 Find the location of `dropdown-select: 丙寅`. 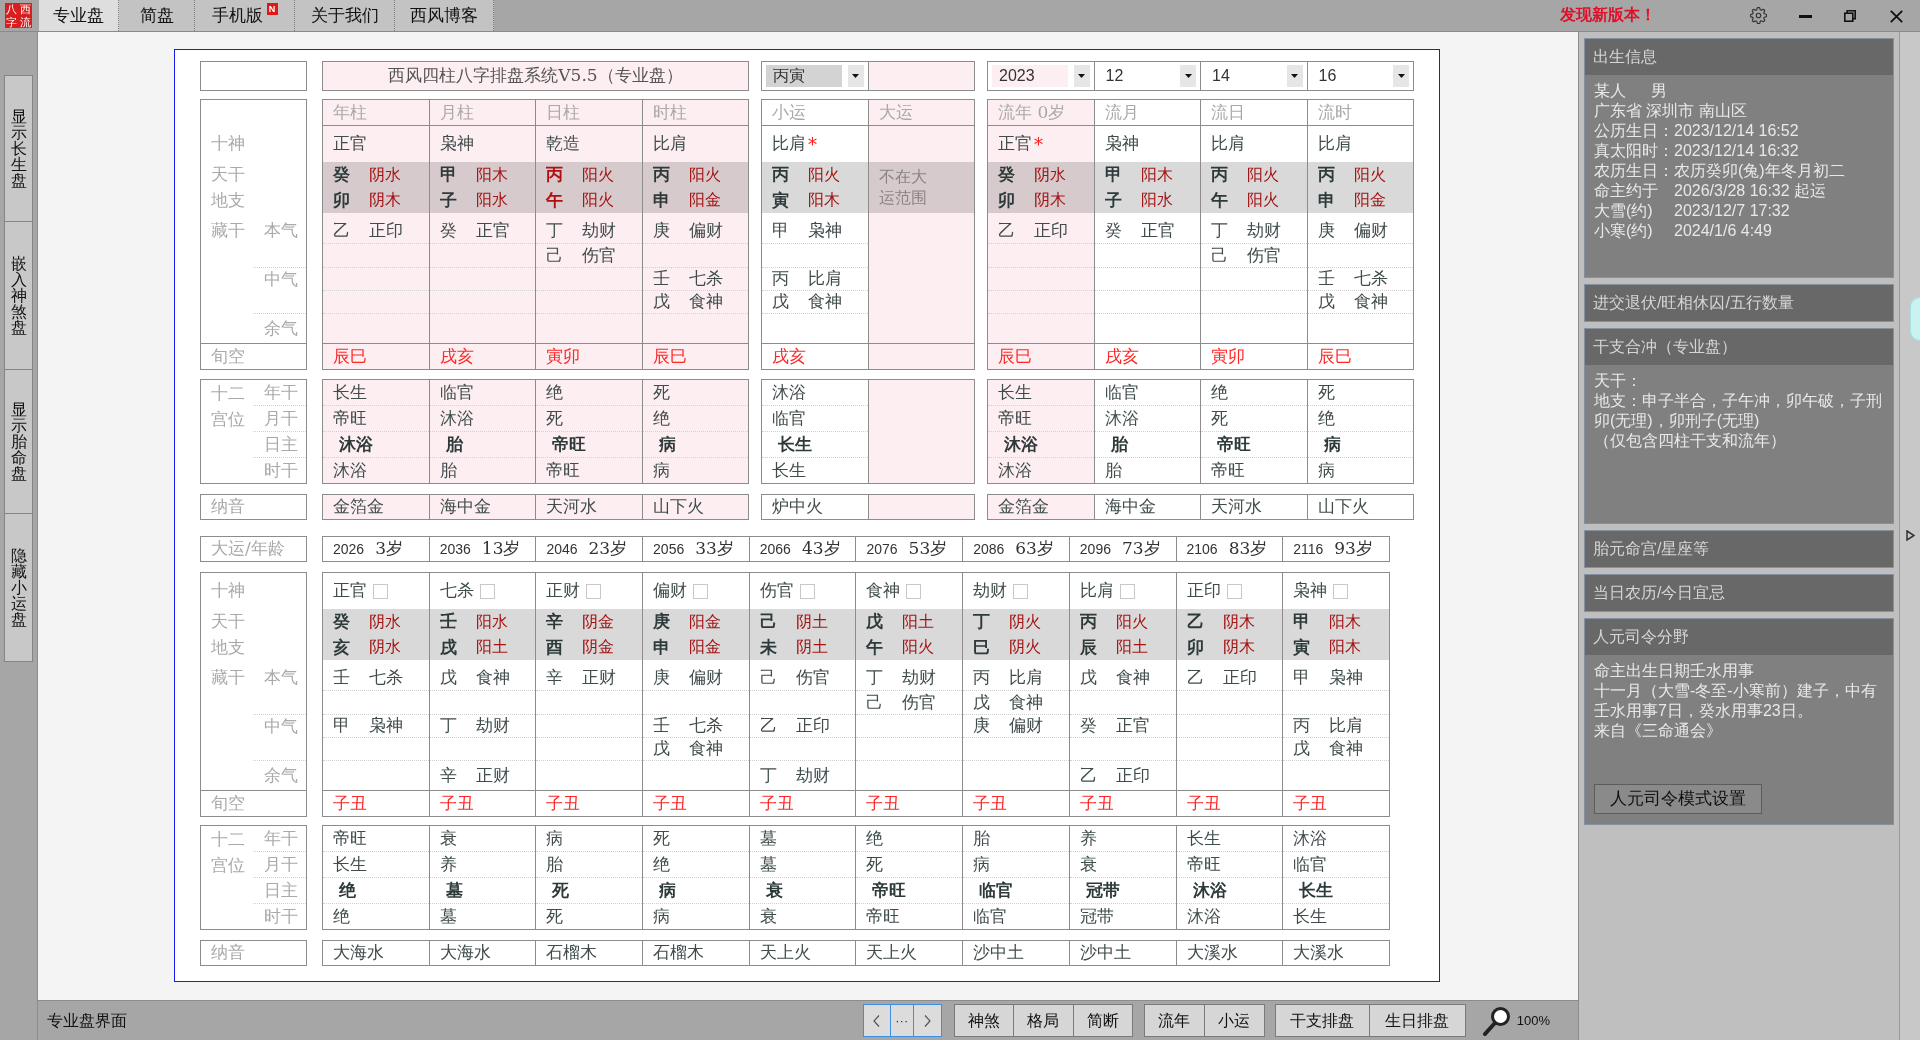

dropdown-select: 丙寅 is located at coordinates (815, 76).